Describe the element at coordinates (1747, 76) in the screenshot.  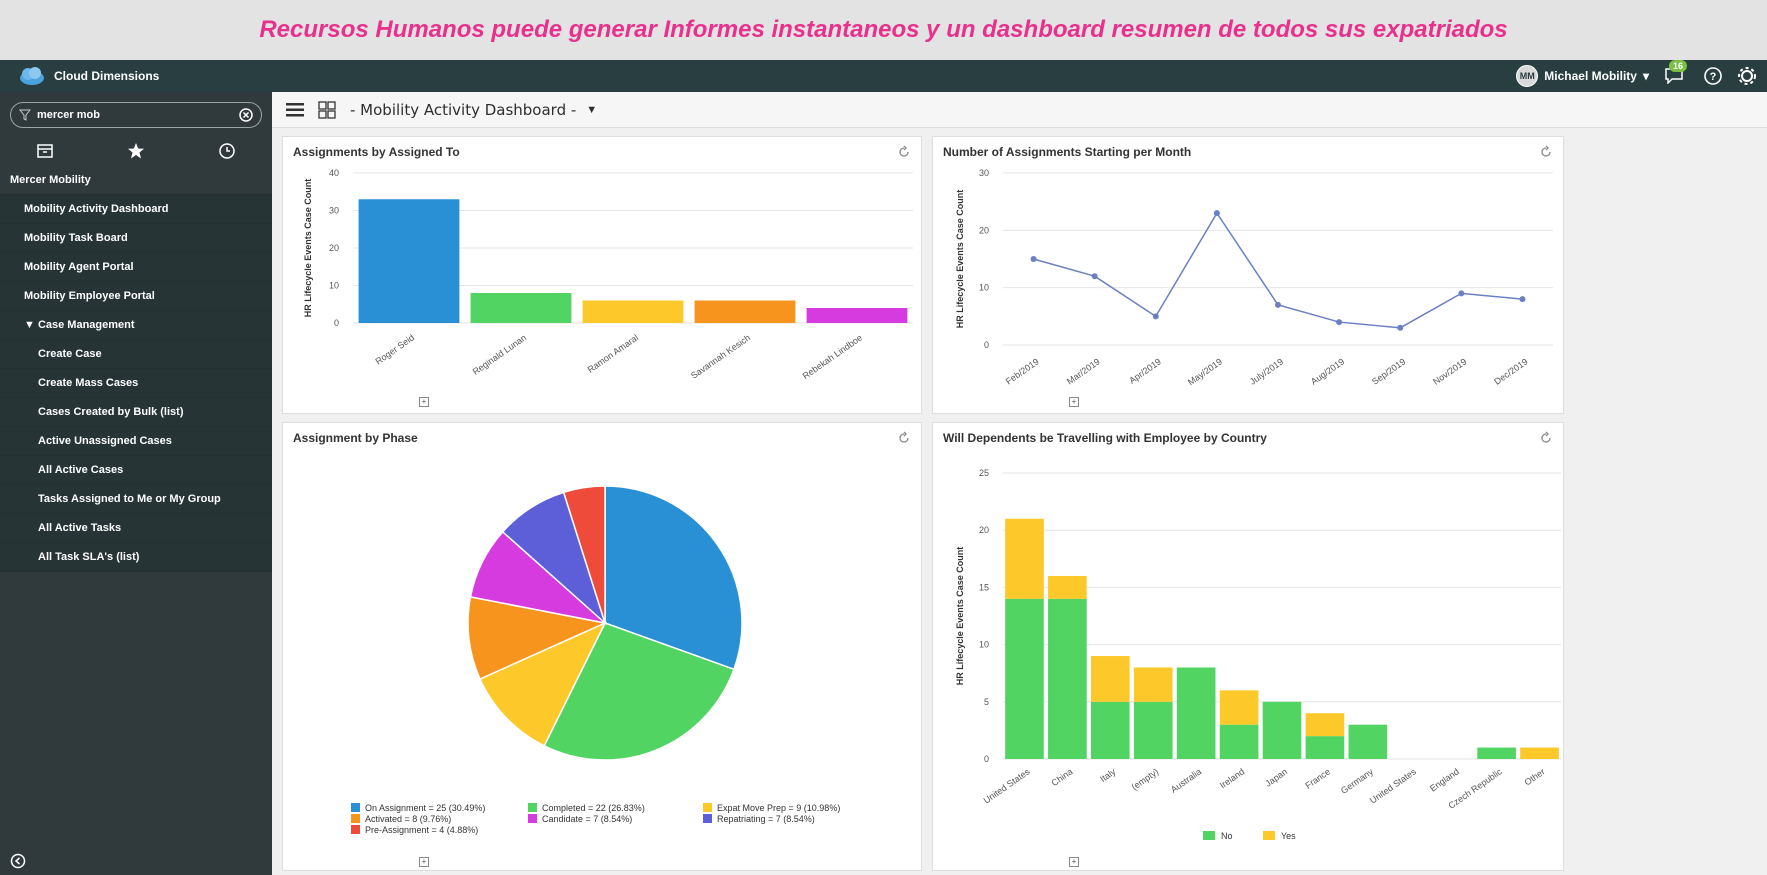
I see `gear-icon` at that location.